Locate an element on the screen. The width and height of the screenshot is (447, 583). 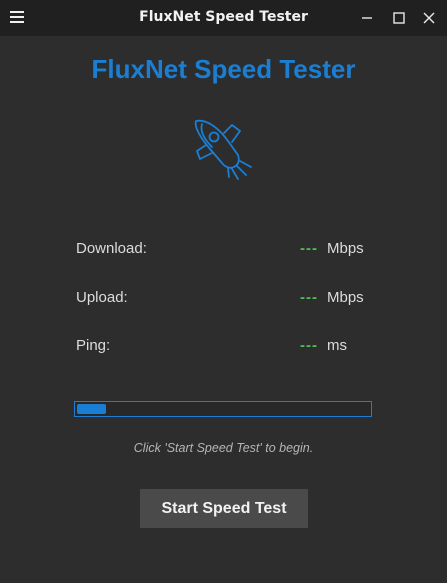
ping-value: --- is located at coordinates (309, 345).